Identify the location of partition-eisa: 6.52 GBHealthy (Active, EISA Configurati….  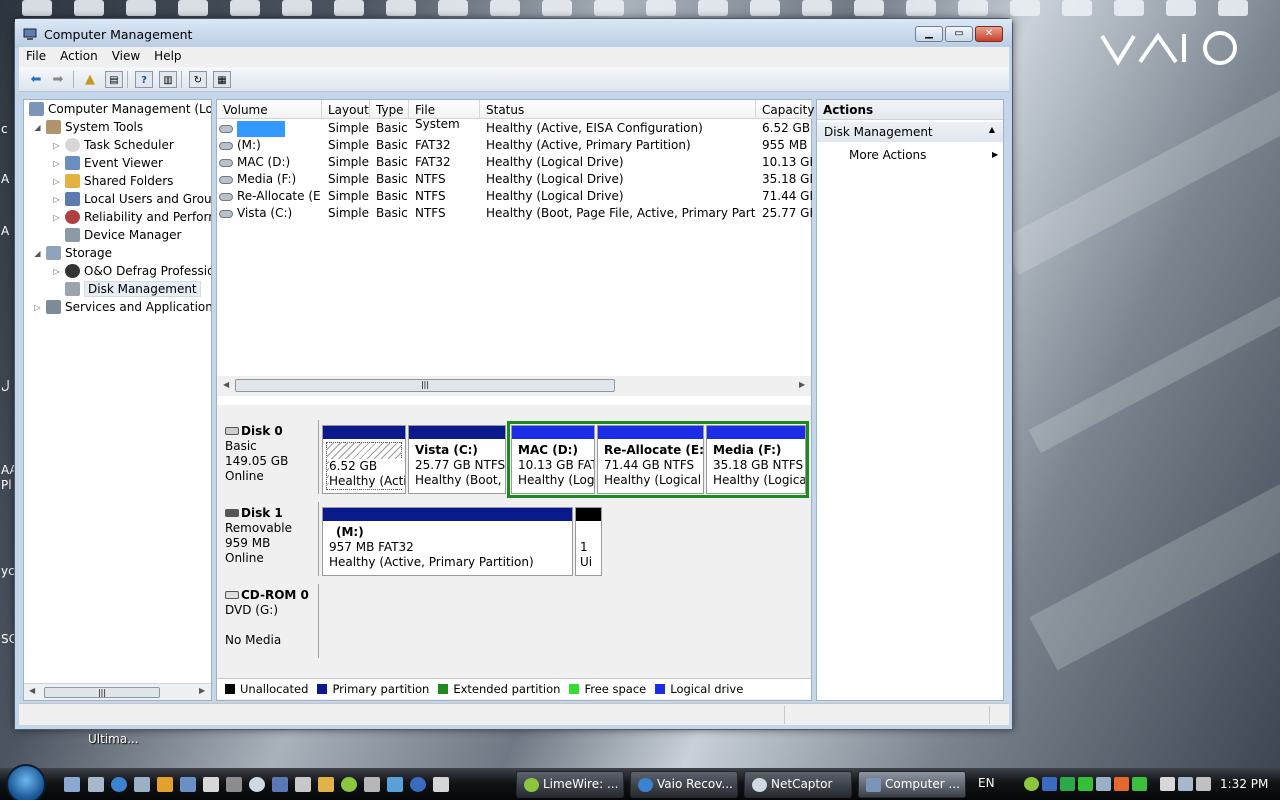
(364, 459).